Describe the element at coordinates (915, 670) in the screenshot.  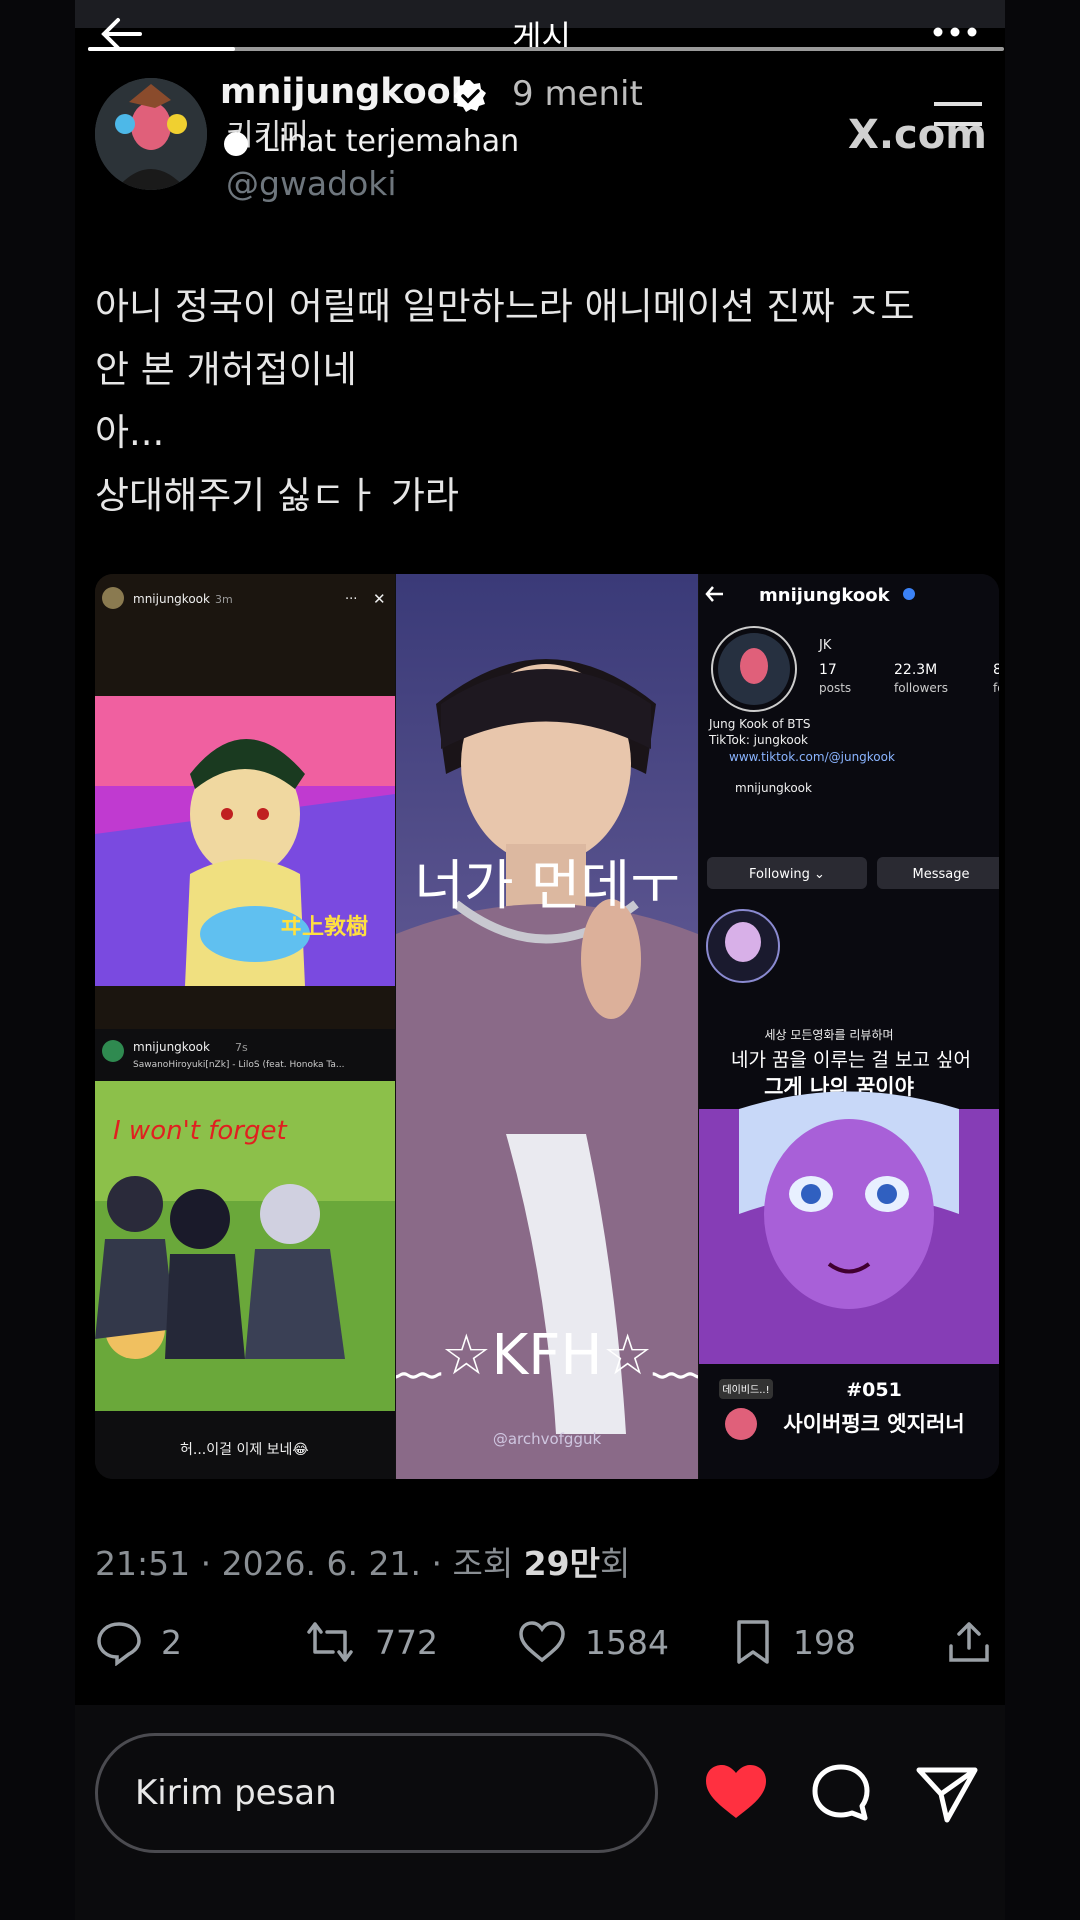
I see `stat-followers-num: 22.3M` at that location.